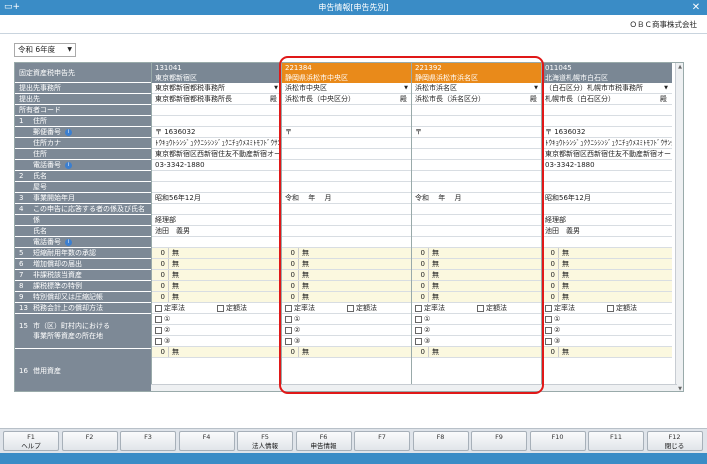 This screenshot has width=707, height=464. I want to click on office-select: 浜松市中央区 ▼, so click(347, 88).